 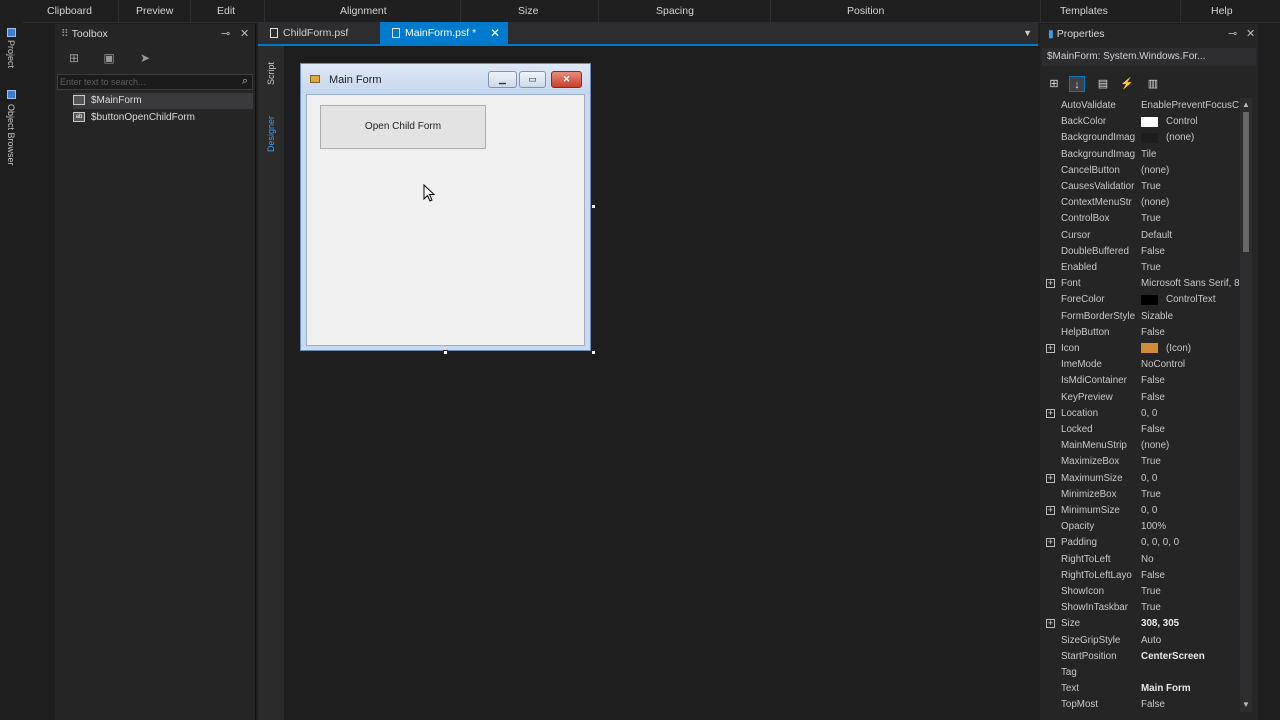 I want to click on property-value: 0, 0, 0, 0, so click(x=1194, y=543).